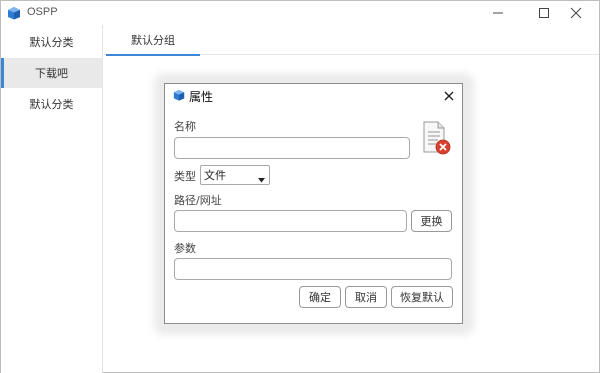  Describe the element at coordinates (153, 55) in the screenshot. I see `tab-active-underline` at that location.